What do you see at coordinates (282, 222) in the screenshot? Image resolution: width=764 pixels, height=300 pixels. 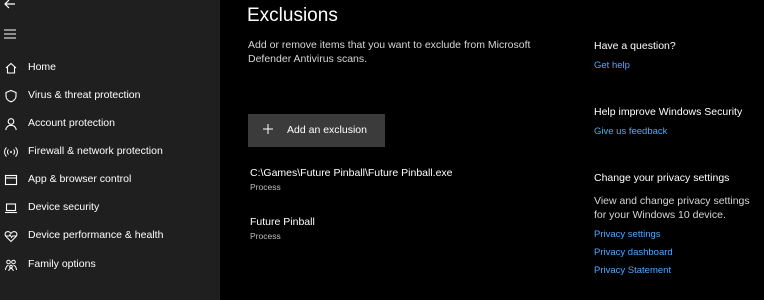 I see `exclusion-path: Future Pinball` at bounding box center [282, 222].